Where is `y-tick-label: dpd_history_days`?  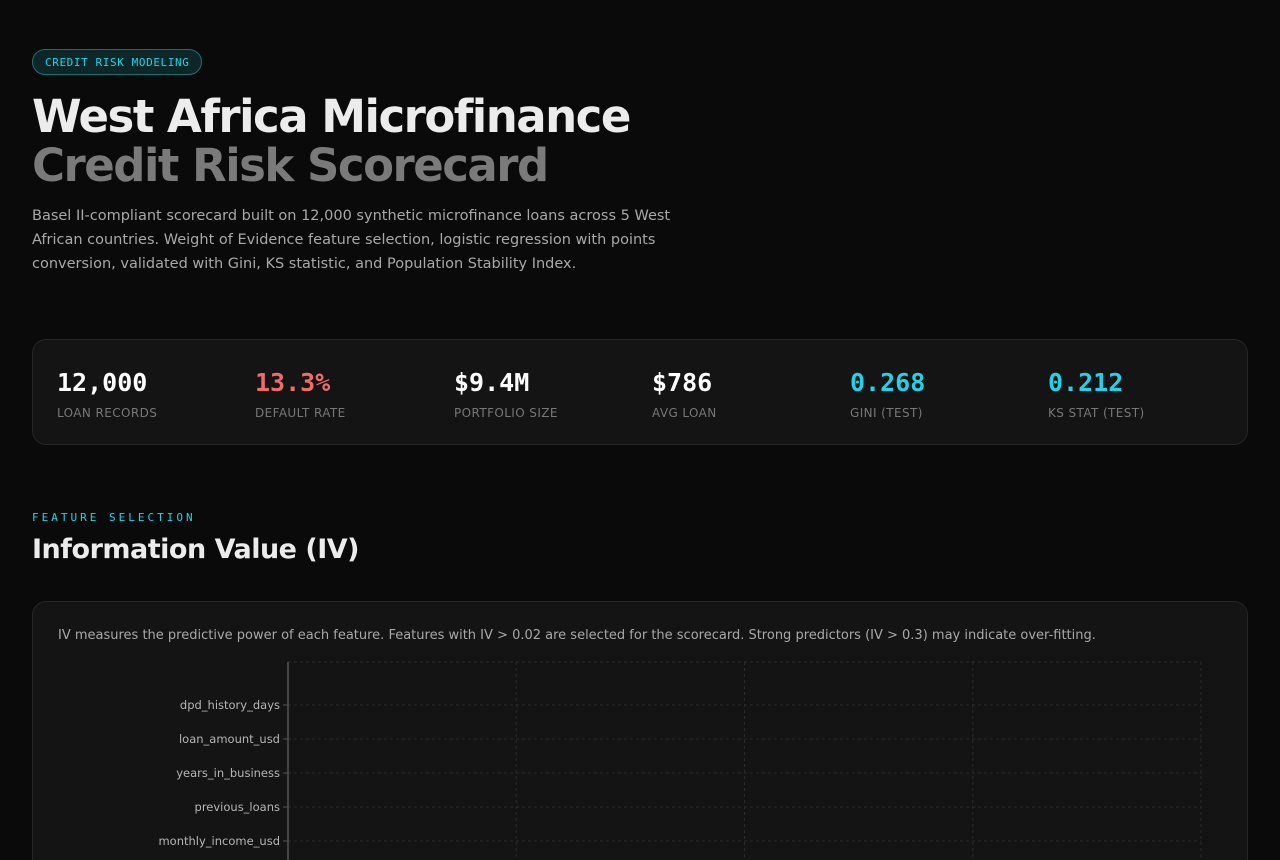
y-tick-label: dpd_history_days is located at coordinates (230, 705).